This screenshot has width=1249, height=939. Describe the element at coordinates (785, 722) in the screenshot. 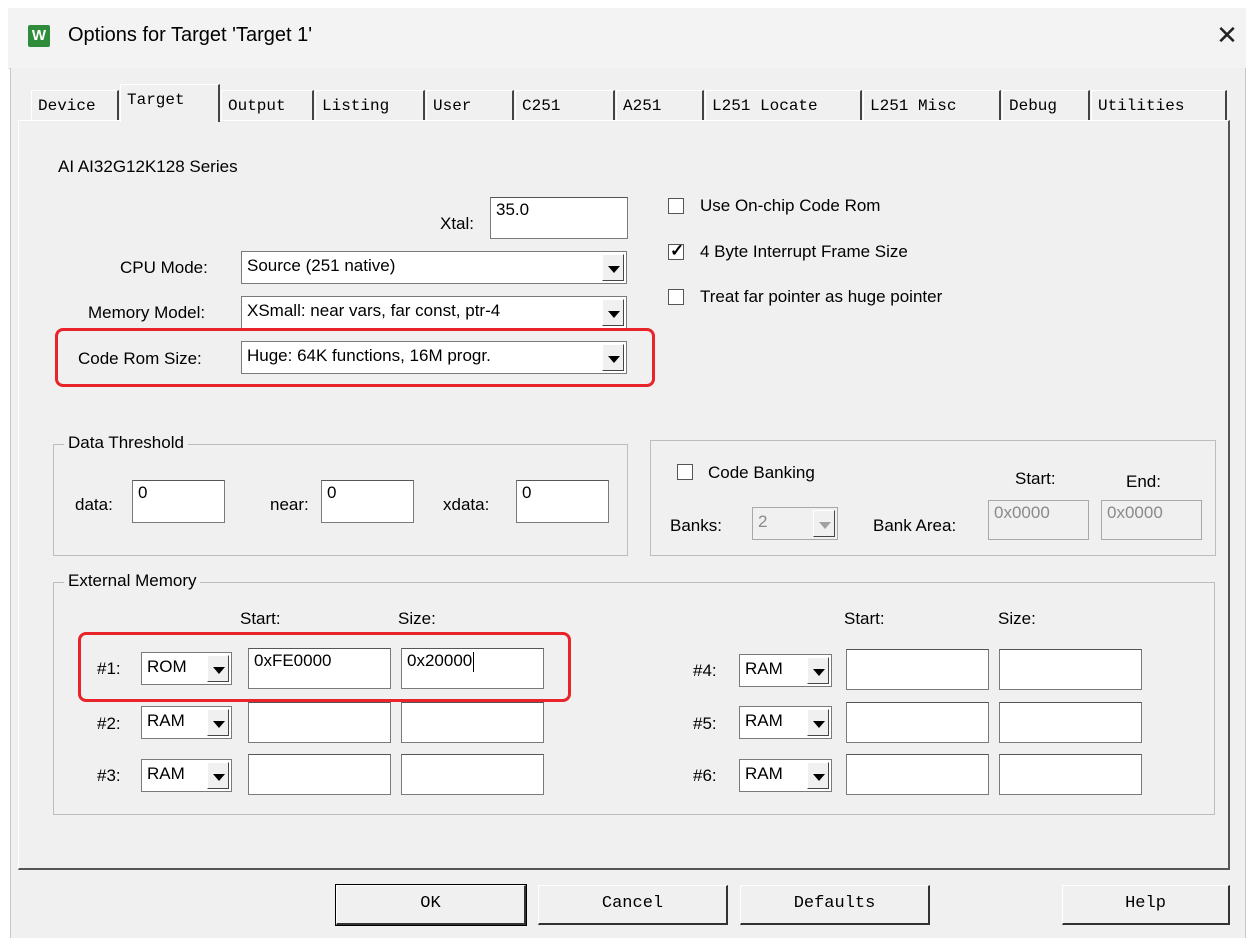

I see `ext-row5-type-select: RAM` at that location.